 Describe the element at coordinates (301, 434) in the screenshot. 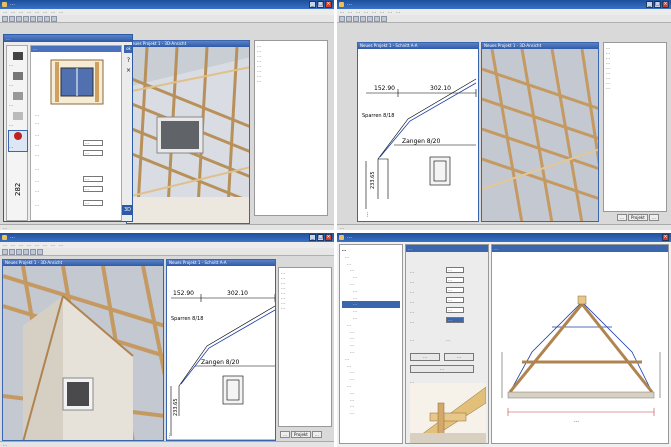

I see `tab: Projekt` at that location.